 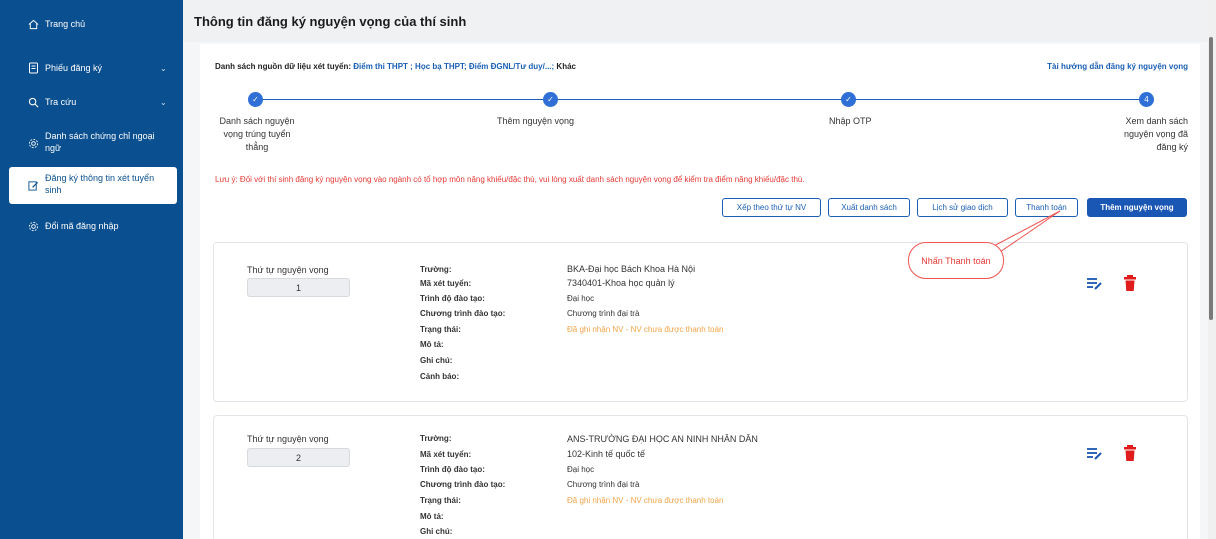 What do you see at coordinates (1211, 178) in the screenshot?
I see `scrollbar-thumb` at bounding box center [1211, 178].